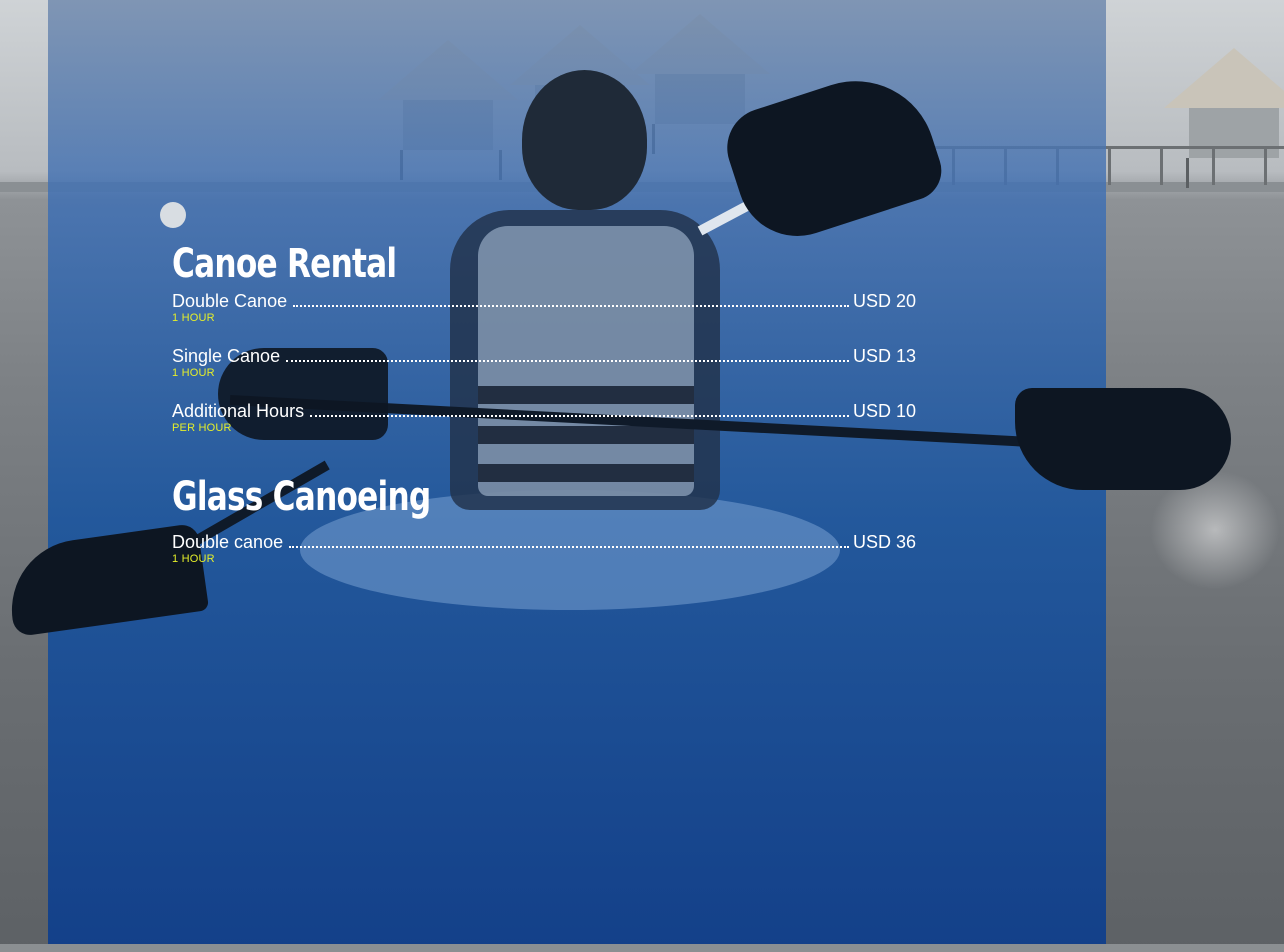 This screenshot has height=952, width=1284. What do you see at coordinates (226, 356) in the screenshot?
I see `item-name: Single Canoe` at bounding box center [226, 356].